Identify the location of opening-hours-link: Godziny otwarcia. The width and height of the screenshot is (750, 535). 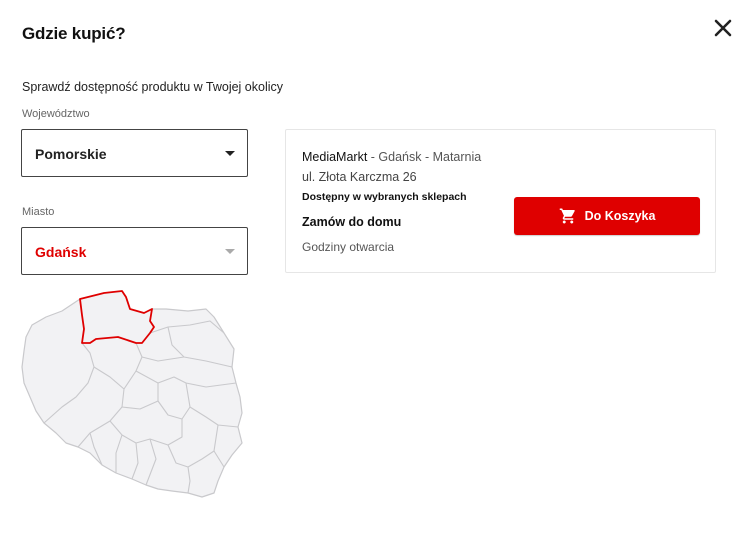
(348, 247).